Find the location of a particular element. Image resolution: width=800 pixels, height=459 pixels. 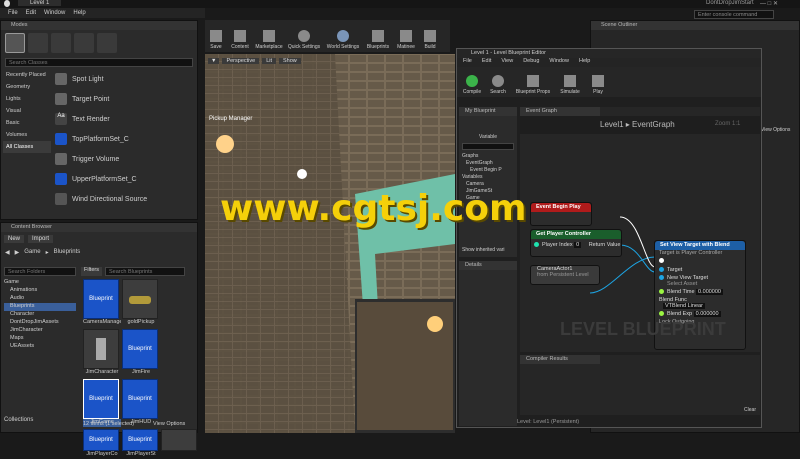

add-variable-button: Variable is located at coordinates (488, 137).